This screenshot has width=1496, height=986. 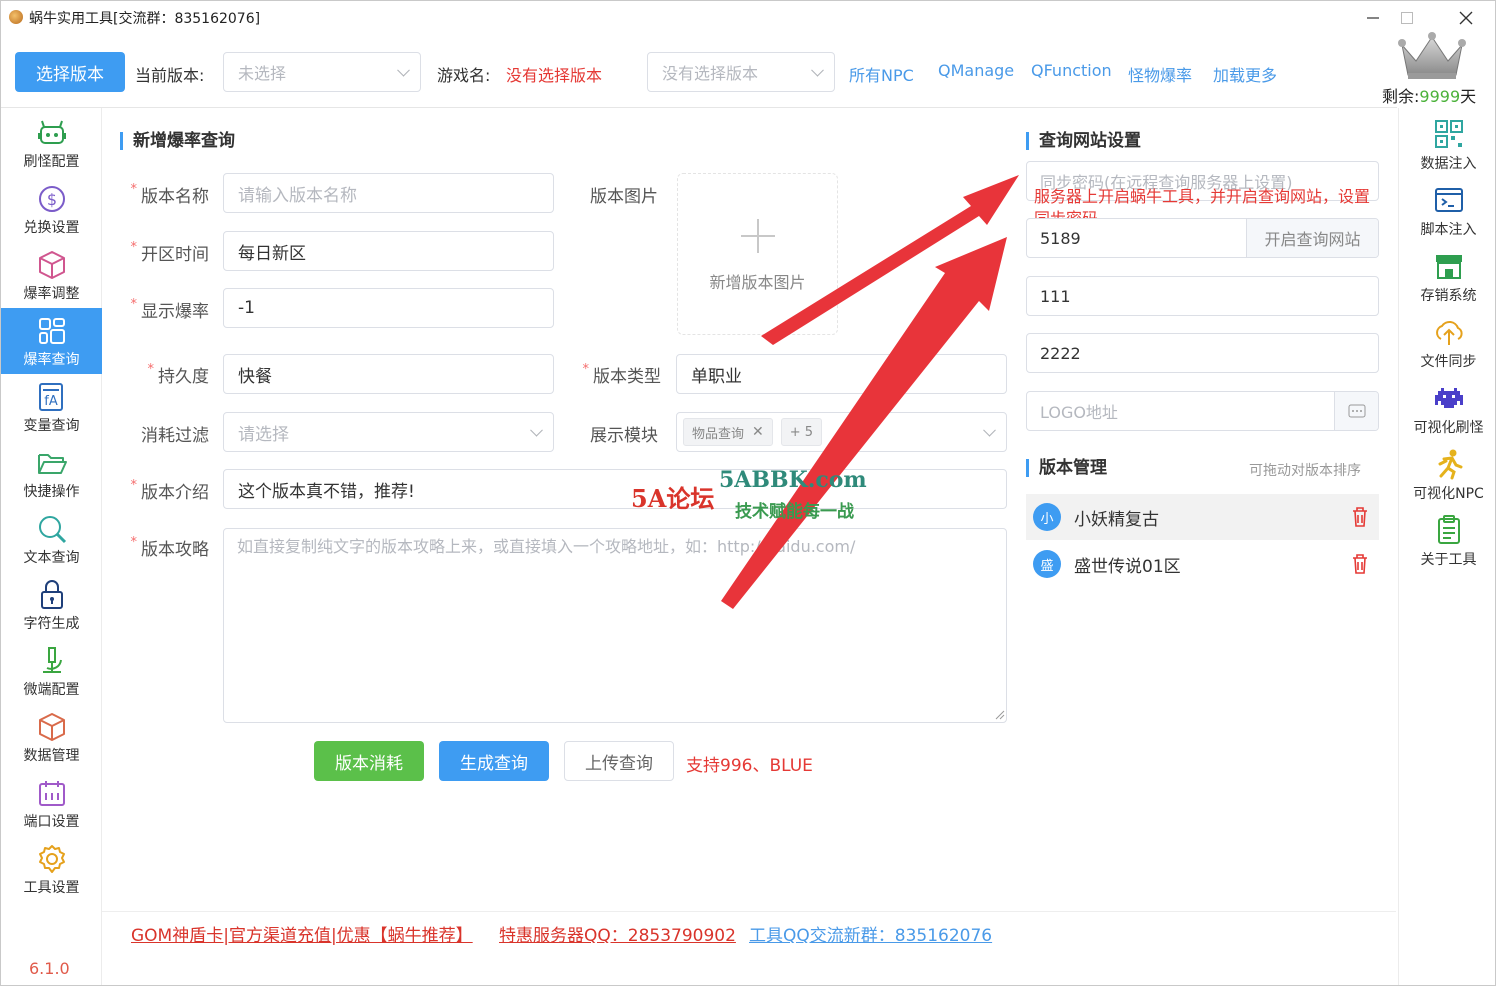 What do you see at coordinates (1466, 18) in the screenshot?
I see `close-button` at bounding box center [1466, 18].